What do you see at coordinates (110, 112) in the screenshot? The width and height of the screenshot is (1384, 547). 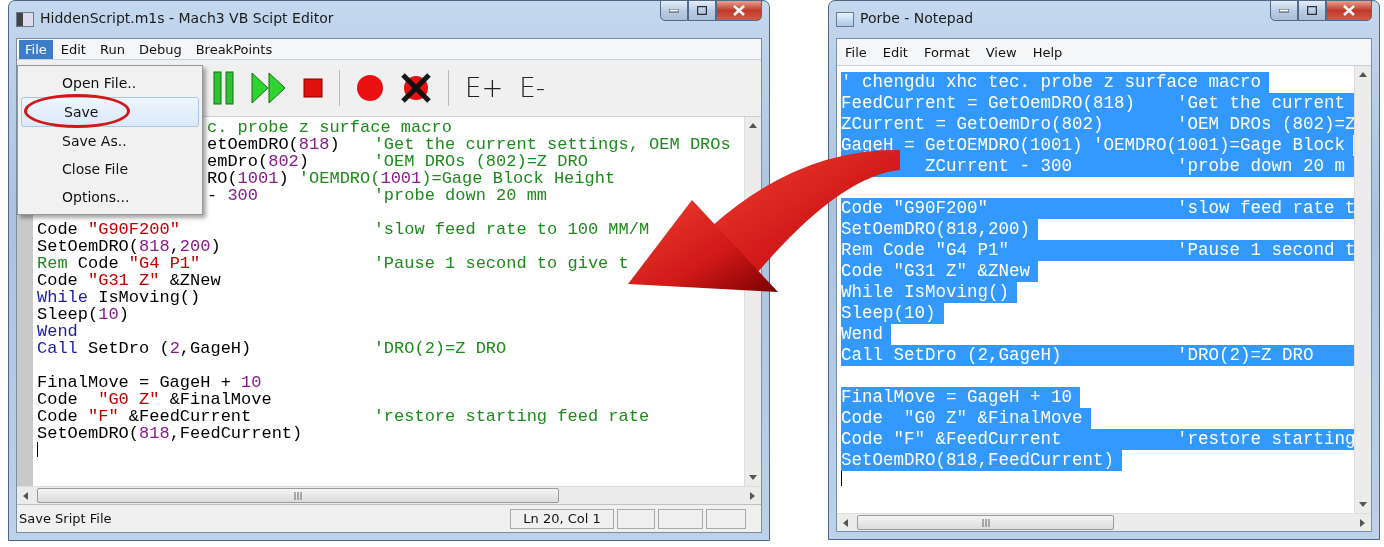 I see `menu-option: Save` at bounding box center [110, 112].